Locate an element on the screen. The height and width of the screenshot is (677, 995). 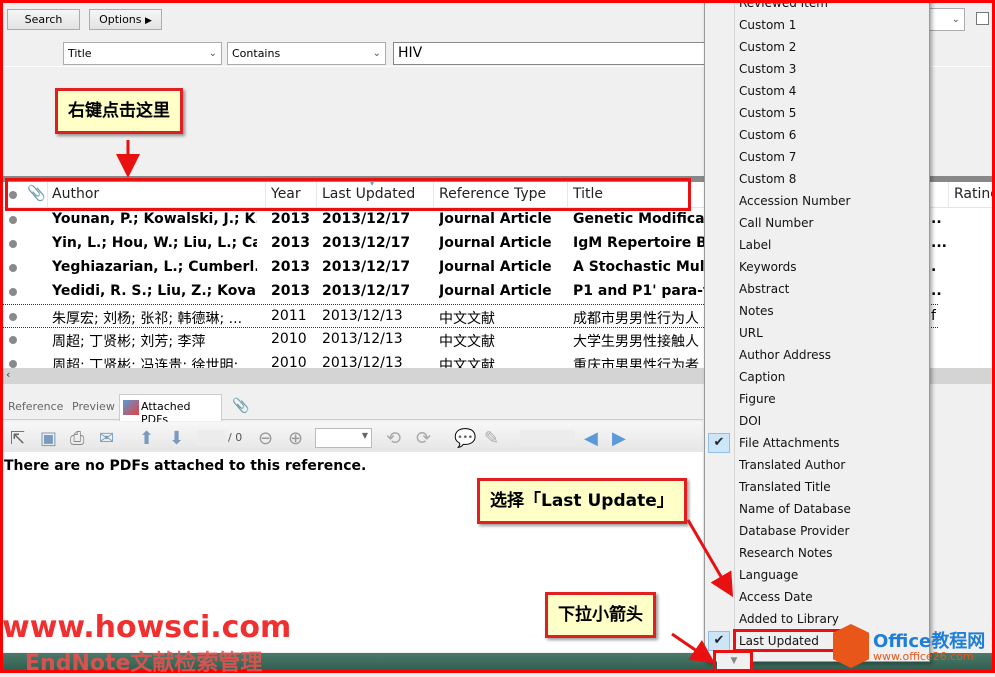
office-logo-icon is located at coordinates (851, 646).